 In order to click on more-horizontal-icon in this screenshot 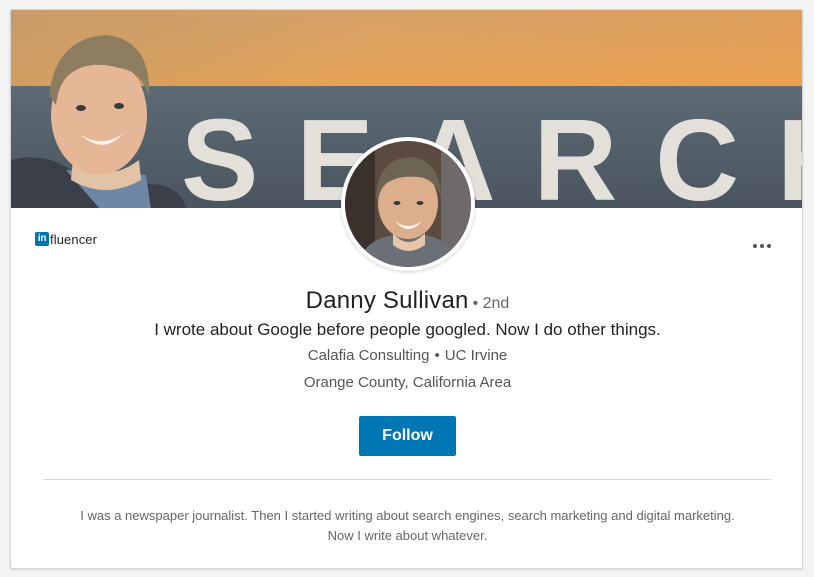, I will do `click(755, 246)`.